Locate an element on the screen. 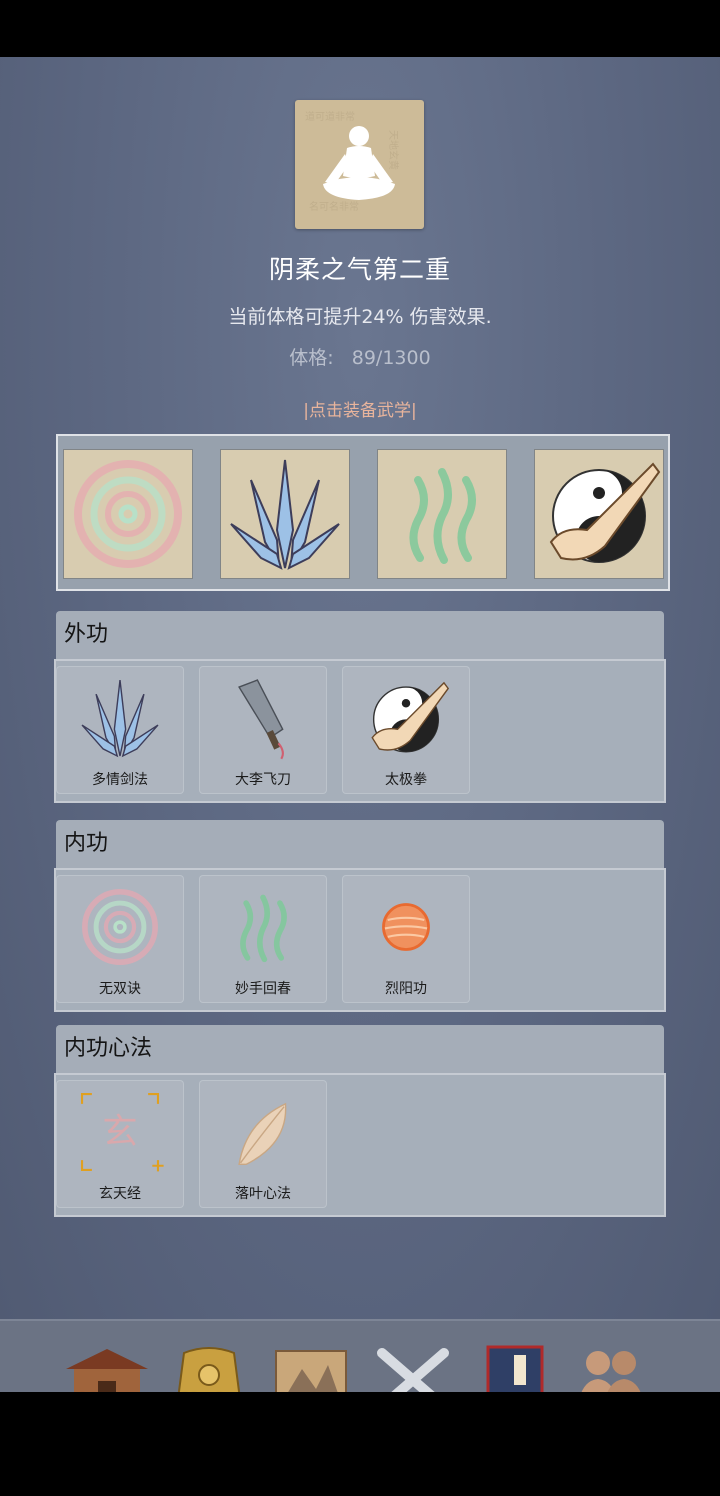  skill-label: 玄天经 is located at coordinates (120, 1194).